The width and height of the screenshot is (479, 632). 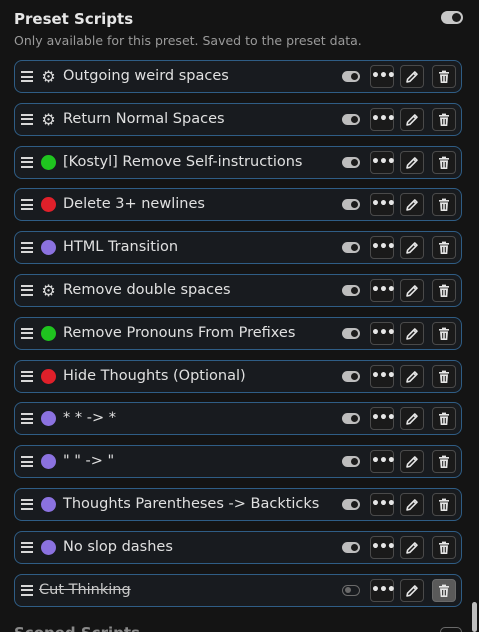 What do you see at coordinates (183, 161) in the screenshot?
I see `script-label: [Kostyl] Remove Self-instructions` at bounding box center [183, 161].